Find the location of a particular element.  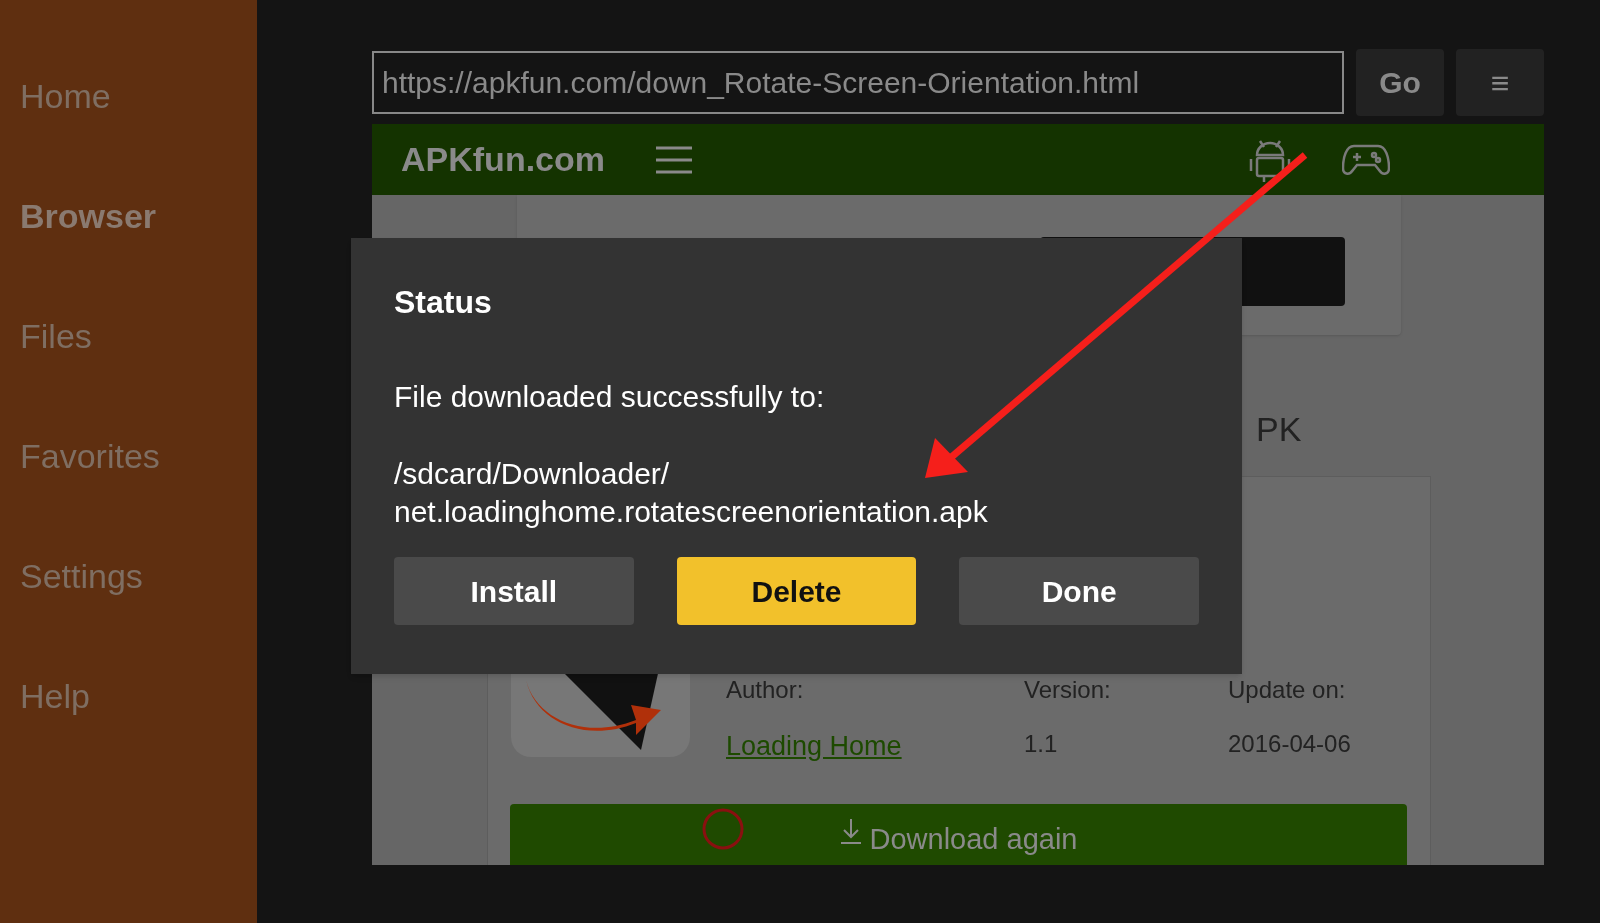

download-icon is located at coordinates (850, 831).